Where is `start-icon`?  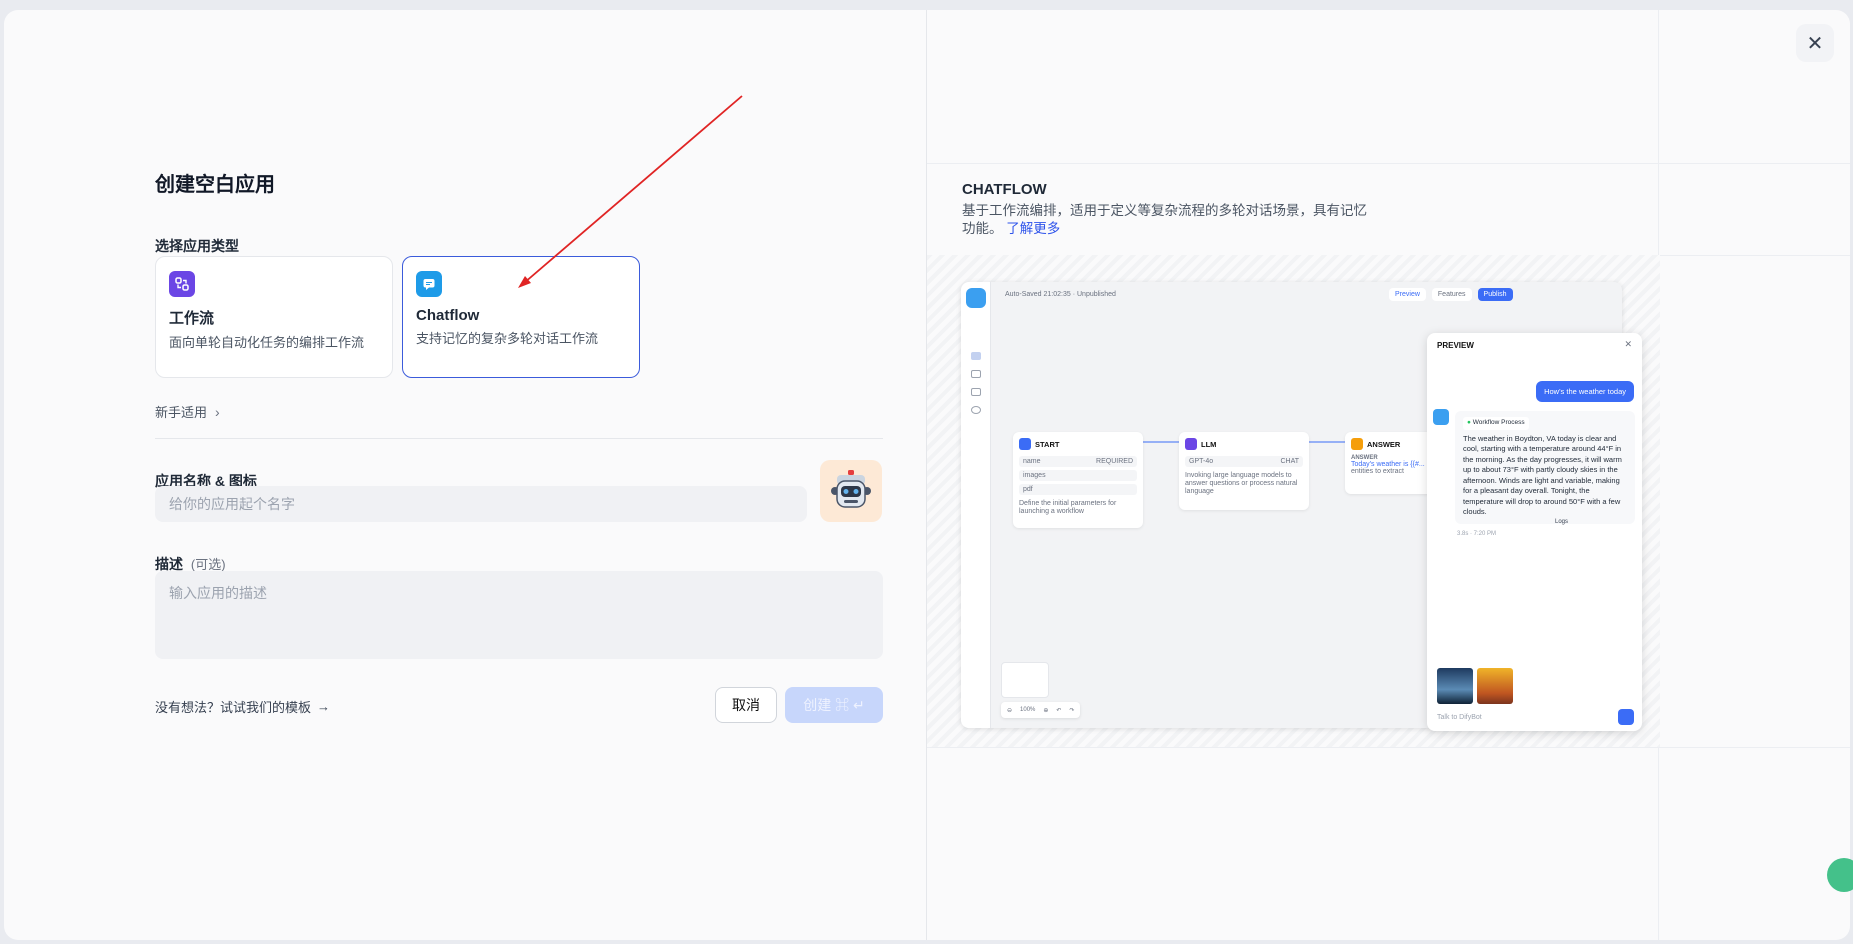
start-icon is located at coordinates (1025, 444).